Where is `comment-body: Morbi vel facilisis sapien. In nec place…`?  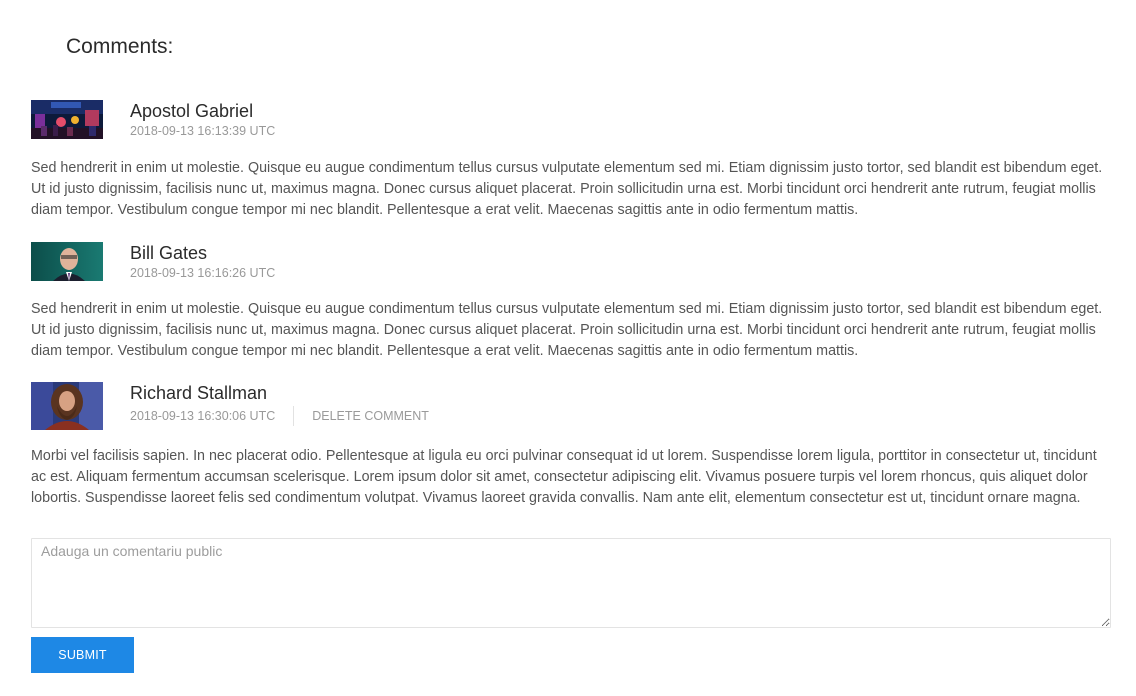 comment-body: Morbi vel facilisis sapien. In nec place… is located at coordinates (564, 477).